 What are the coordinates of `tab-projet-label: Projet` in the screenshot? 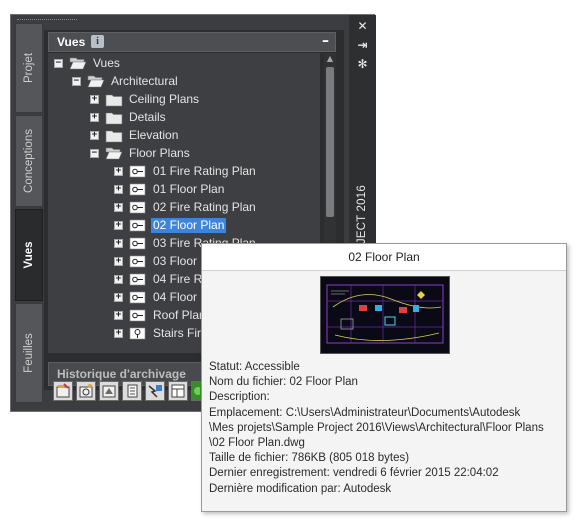 It's located at (29, 68).